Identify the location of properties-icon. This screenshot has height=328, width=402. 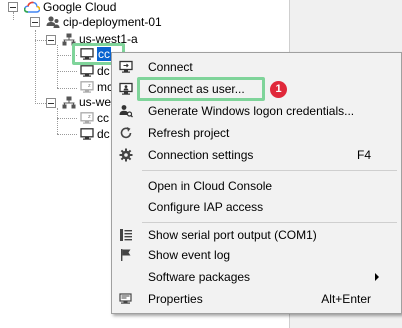
(125, 298).